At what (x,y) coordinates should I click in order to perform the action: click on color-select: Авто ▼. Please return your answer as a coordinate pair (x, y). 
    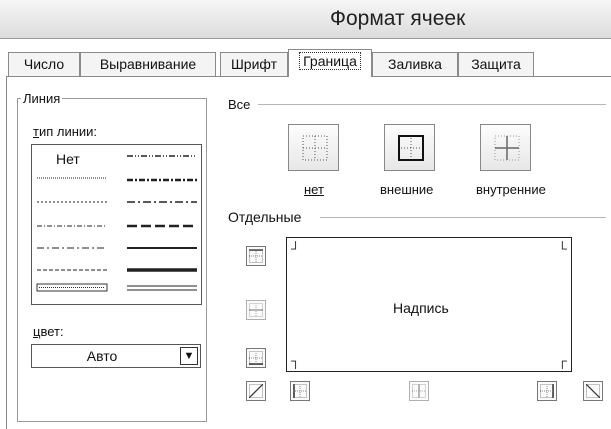
    Looking at the image, I should click on (116, 356).